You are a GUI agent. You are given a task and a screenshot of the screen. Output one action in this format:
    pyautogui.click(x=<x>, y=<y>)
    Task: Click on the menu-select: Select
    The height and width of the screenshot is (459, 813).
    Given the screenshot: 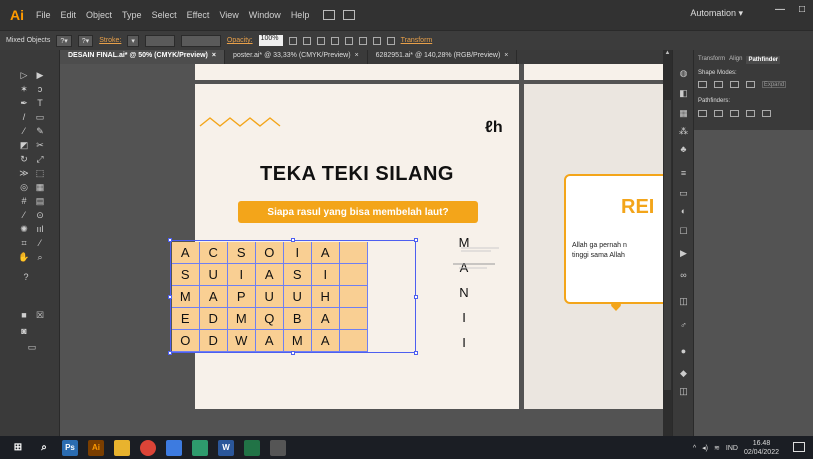 What is the action you would take?
    pyautogui.click(x=164, y=15)
    